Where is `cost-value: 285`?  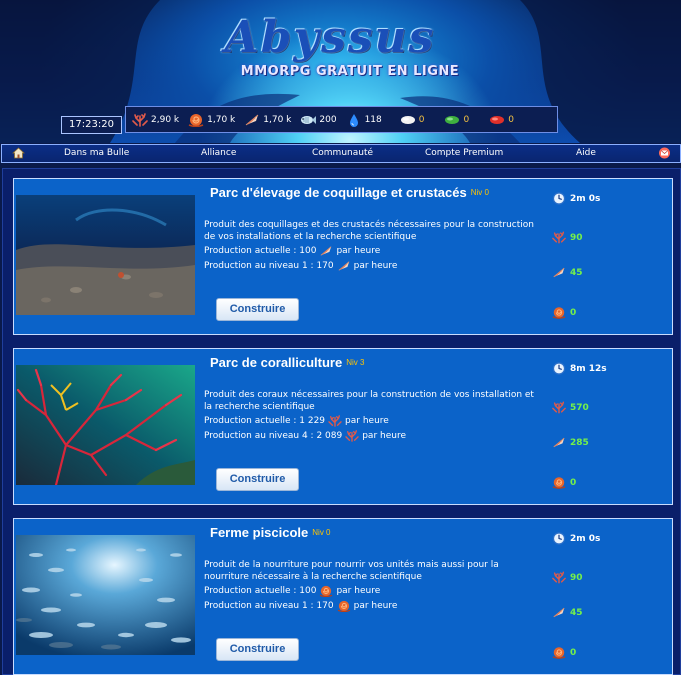
cost-value: 285 is located at coordinates (579, 442).